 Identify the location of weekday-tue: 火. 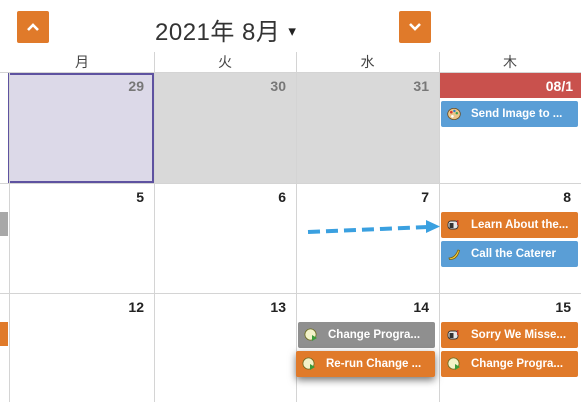
(225, 62).